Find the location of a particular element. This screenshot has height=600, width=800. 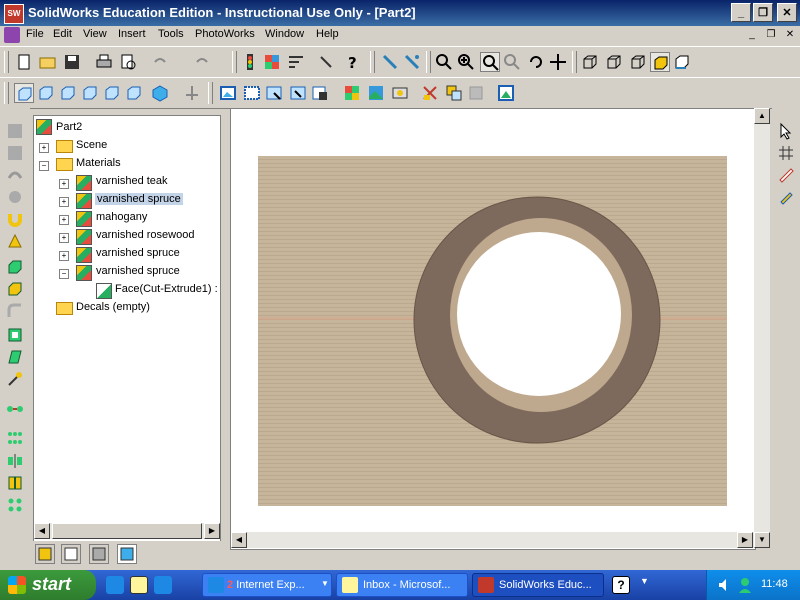

menu-help: Help is located at coordinates (327, 34).